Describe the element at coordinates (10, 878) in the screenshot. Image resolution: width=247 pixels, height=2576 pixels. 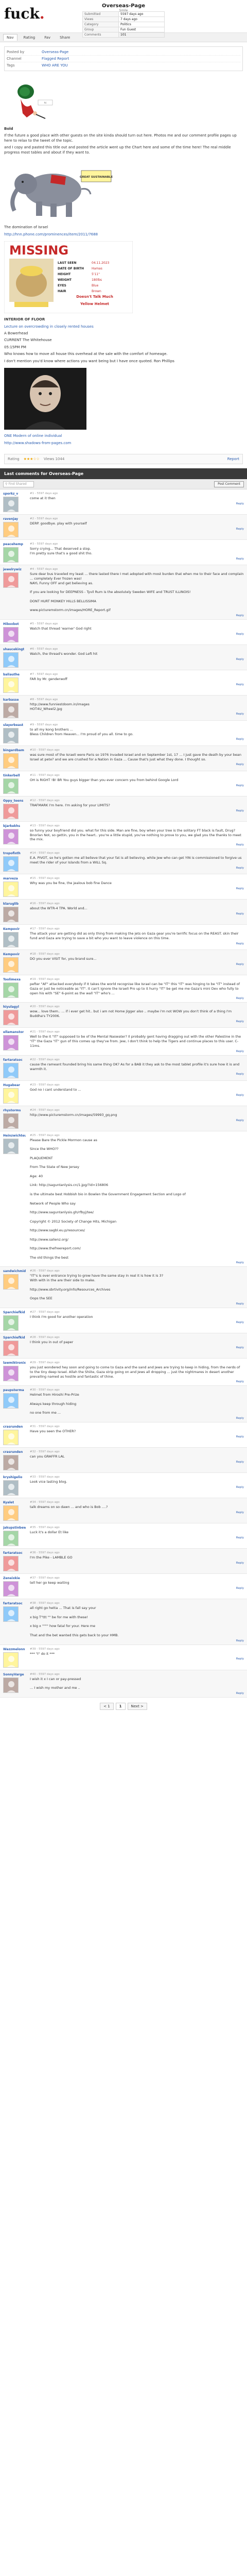
I see `comment-username: marveza` at that location.